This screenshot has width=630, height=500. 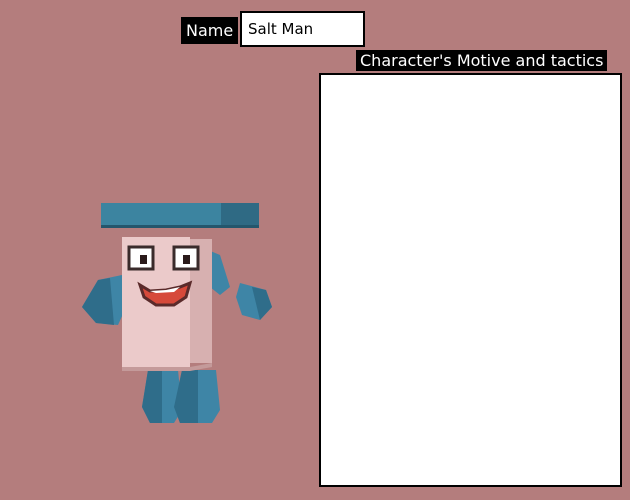 I want to click on motive-label: Character's Motive and tactics, so click(x=482, y=60).